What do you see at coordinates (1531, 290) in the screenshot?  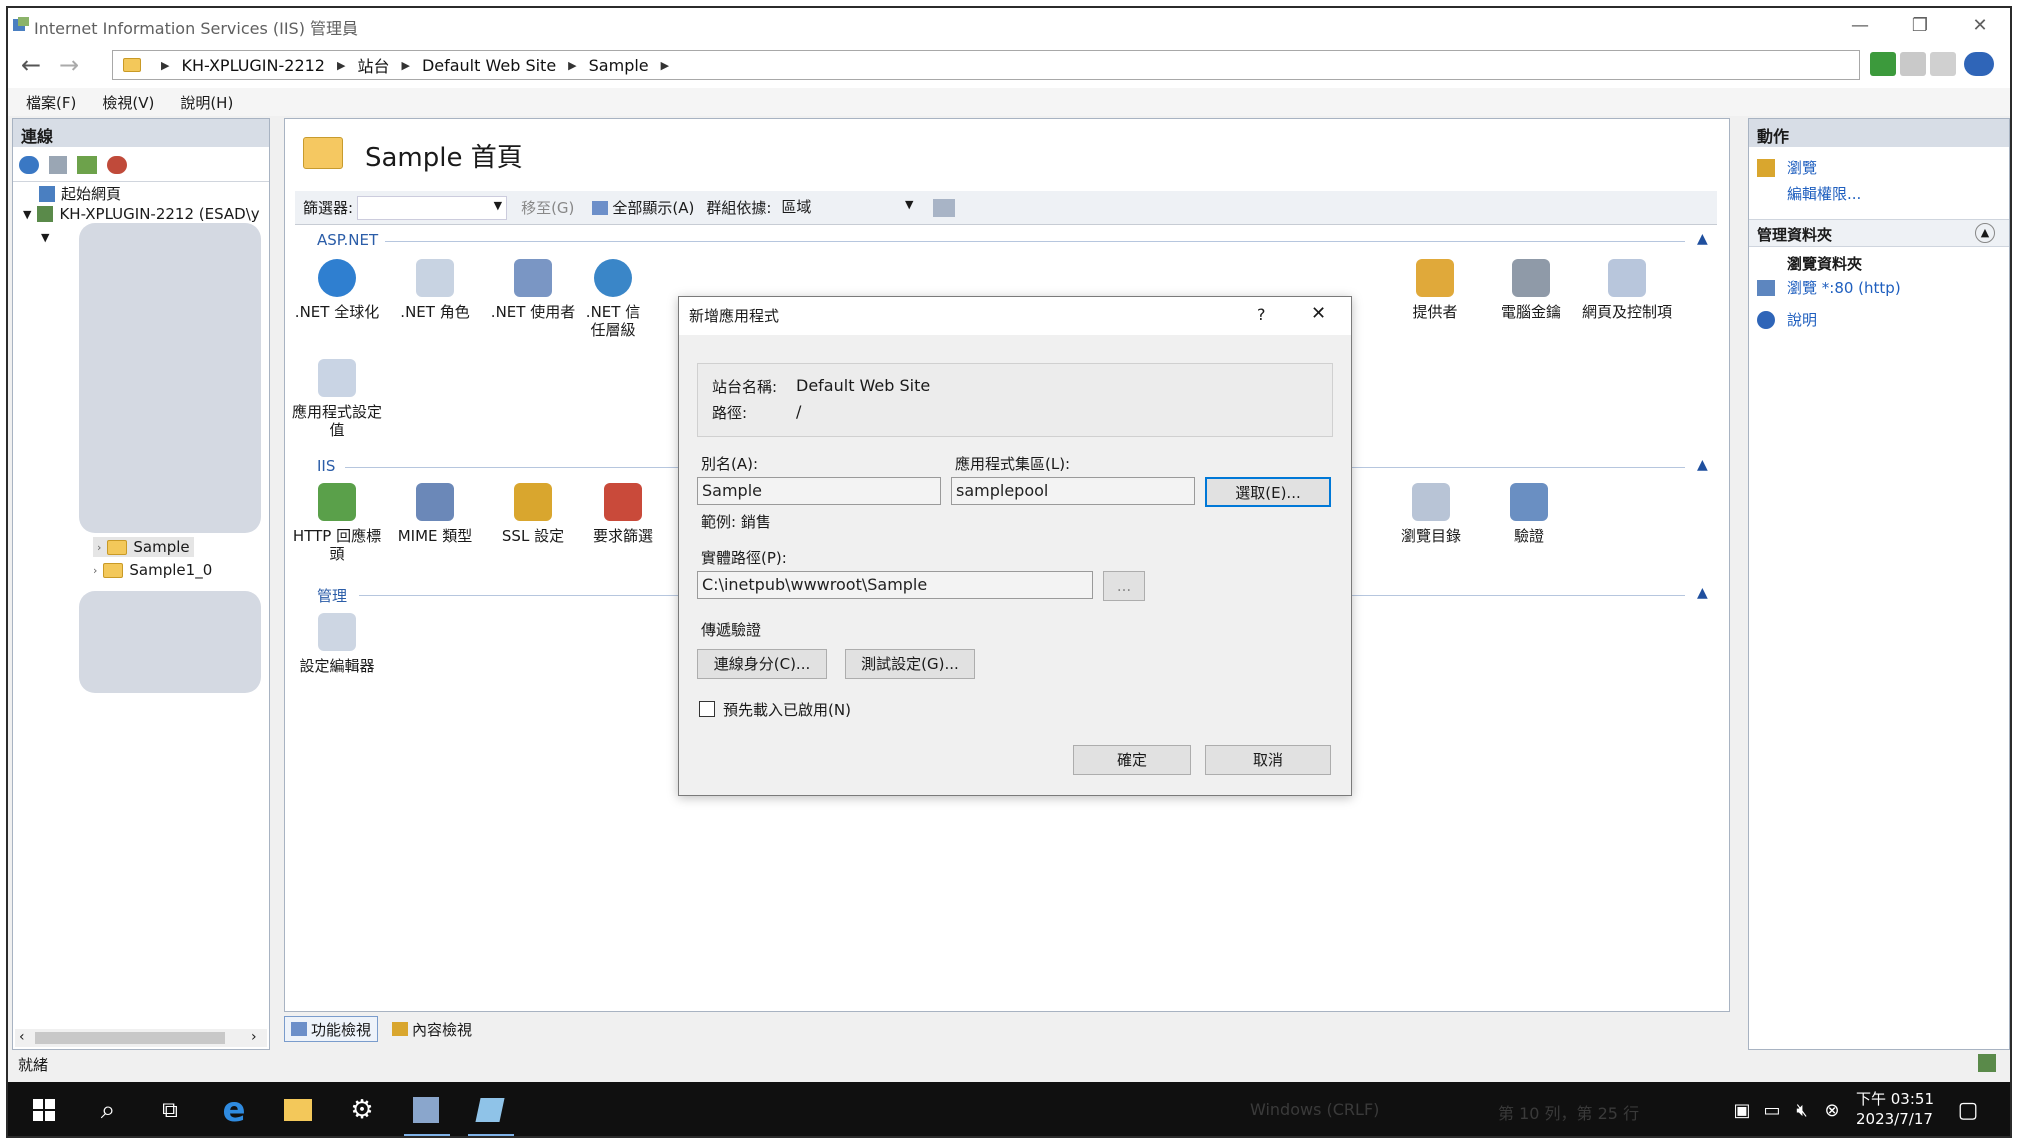 I see `feature-machine-key: 電腦金鑰` at bounding box center [1531, 290].